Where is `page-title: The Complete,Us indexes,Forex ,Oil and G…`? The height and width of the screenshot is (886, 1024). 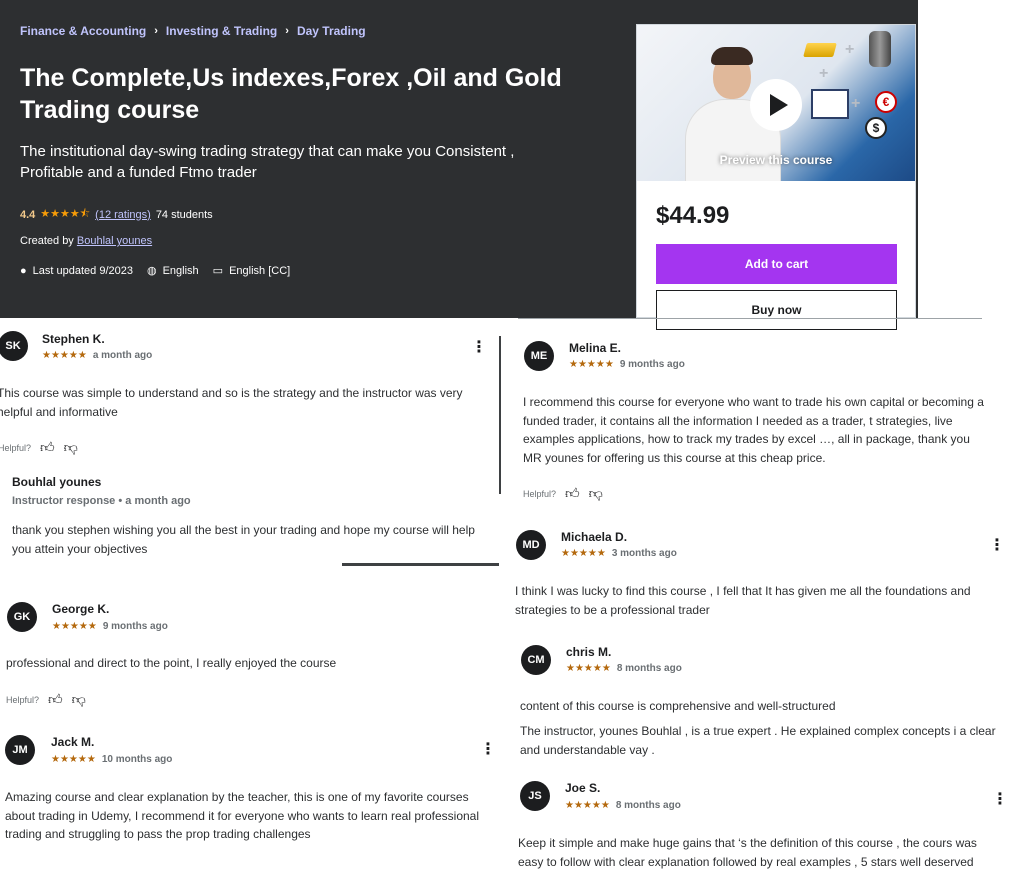
page-title: The Complete,Us indexes,Forex ,Oil and G… is located at coordinates (291, 94).